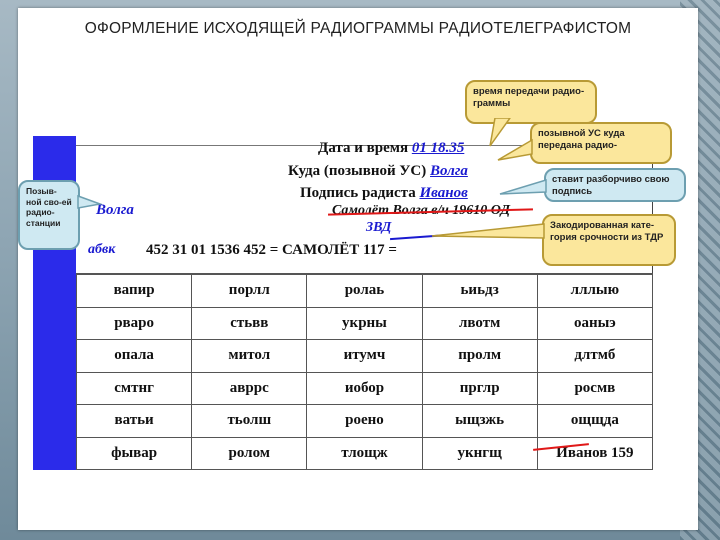 Image resolution: width=720 pixels, height=540 pixels. Describe the element at coordinates (134, 453) in the screenshot. I see `table-cell: фывар` at that location.